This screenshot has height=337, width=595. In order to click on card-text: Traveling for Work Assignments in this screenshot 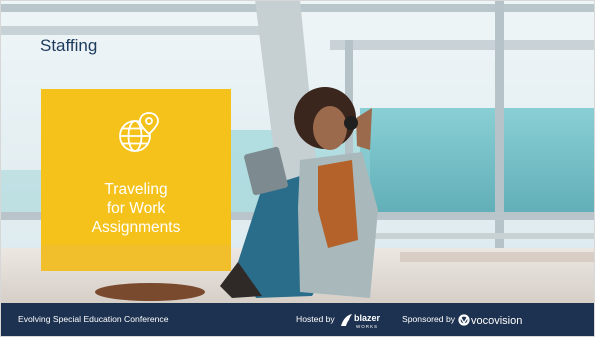, I will do `click(136, 208)`.